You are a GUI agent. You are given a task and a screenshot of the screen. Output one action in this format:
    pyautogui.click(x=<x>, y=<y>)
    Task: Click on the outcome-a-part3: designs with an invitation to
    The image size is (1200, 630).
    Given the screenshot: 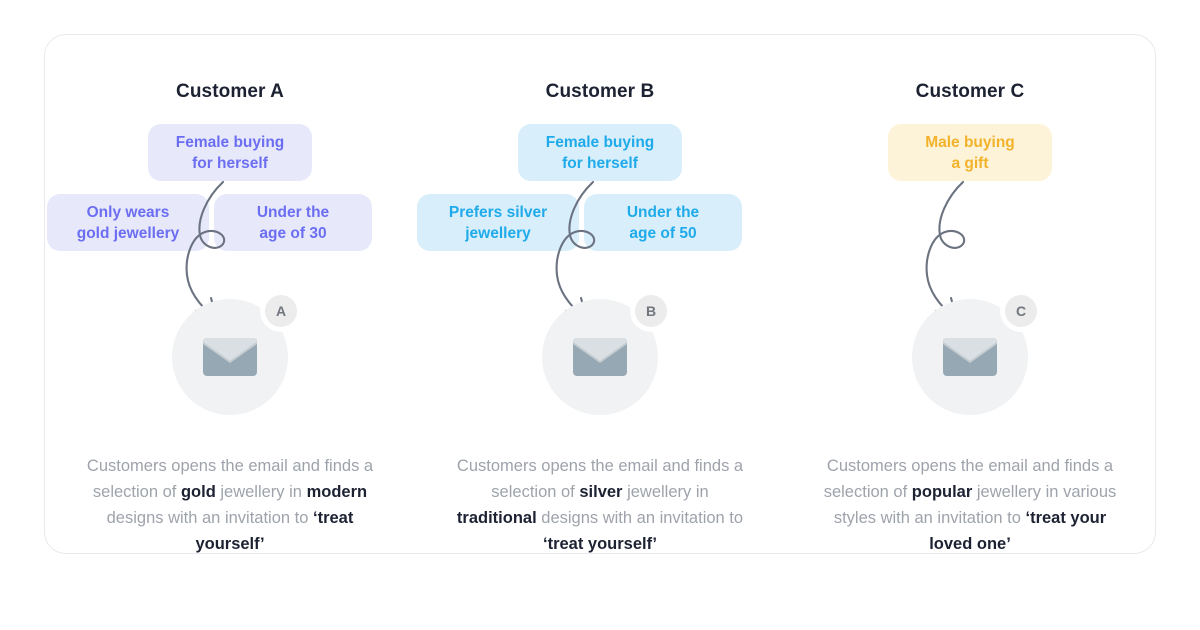 What is the action you would take?
    pyautogui.click(x=209, y=518)
    